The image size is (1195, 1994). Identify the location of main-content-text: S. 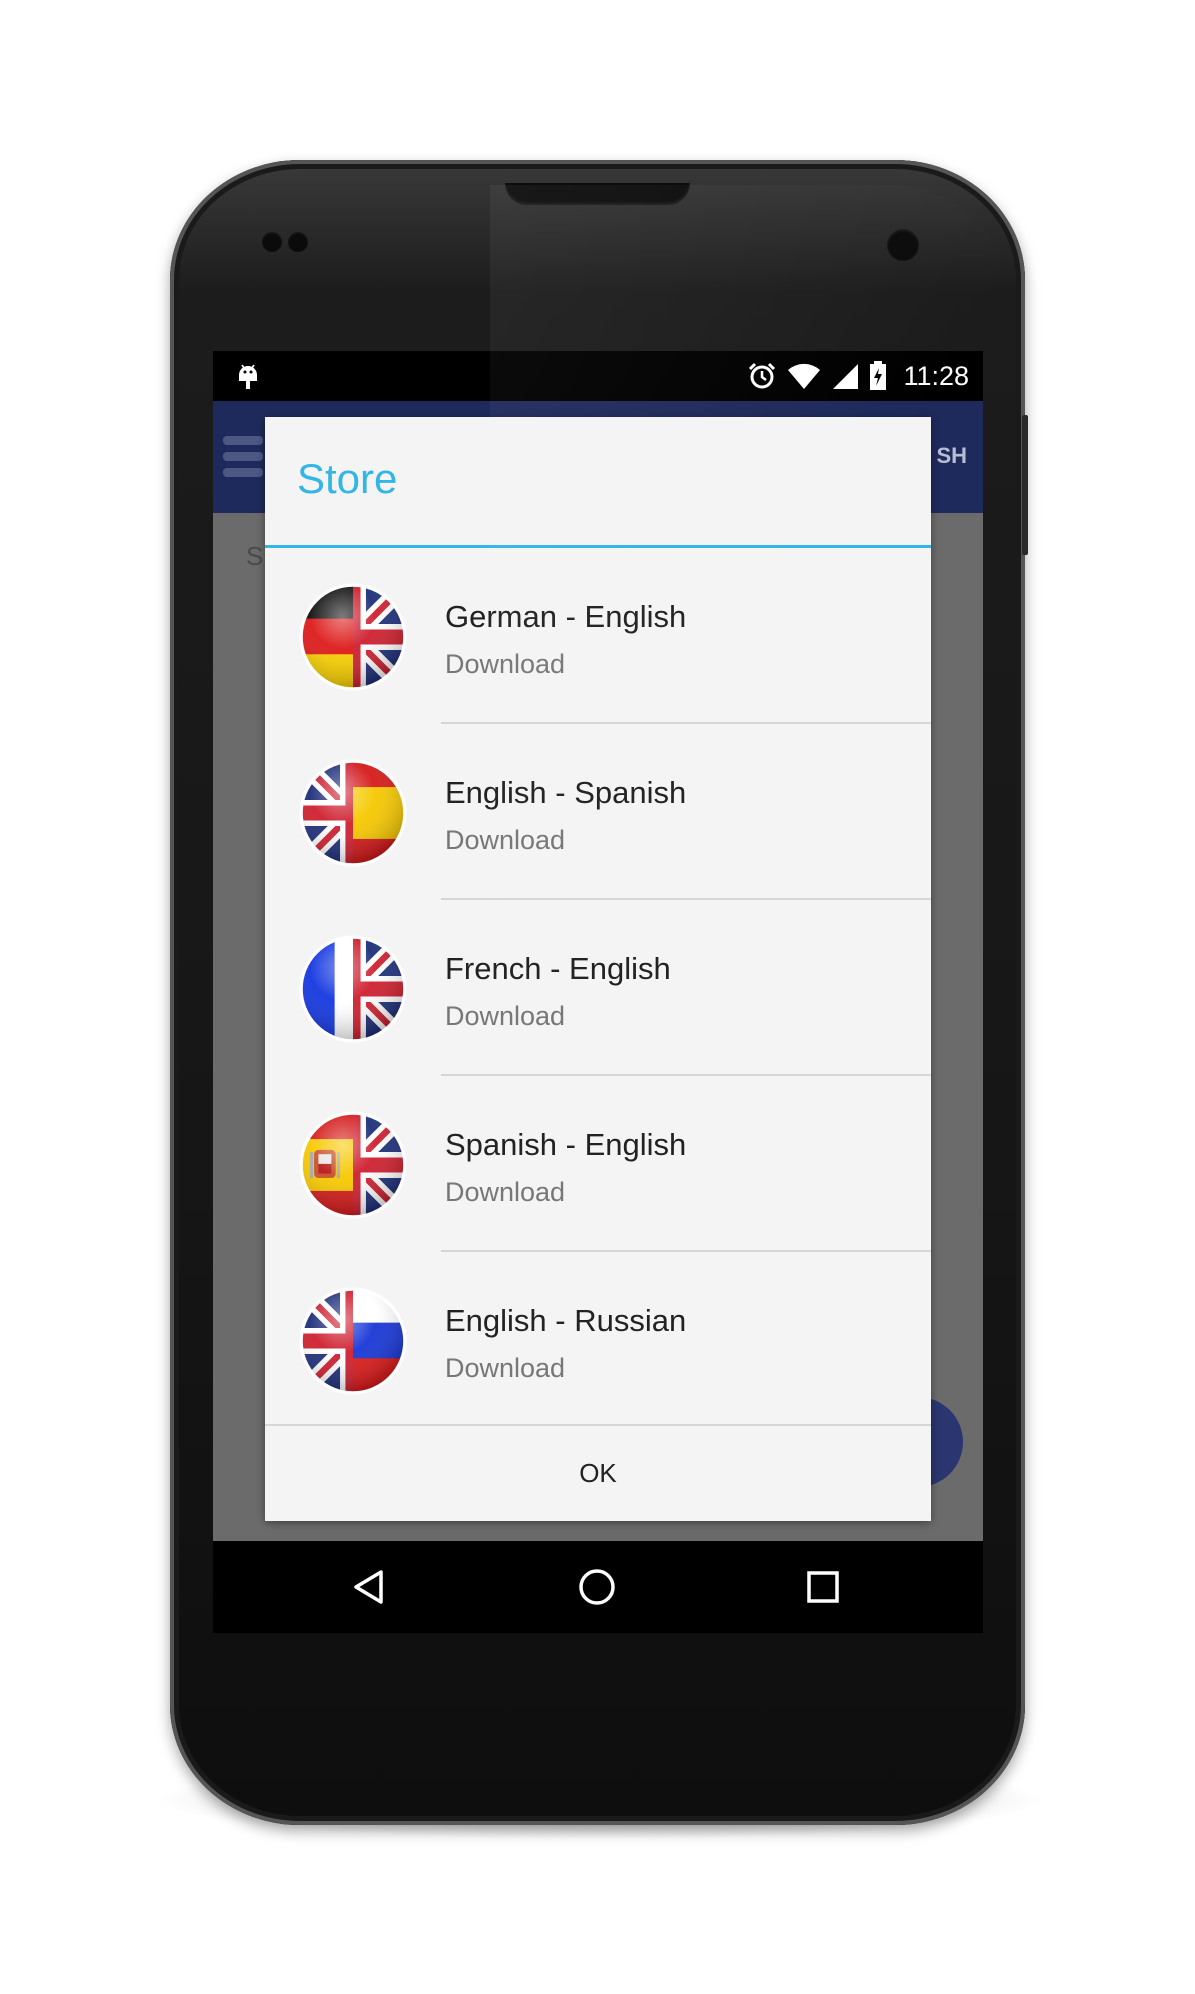
(255, 556).